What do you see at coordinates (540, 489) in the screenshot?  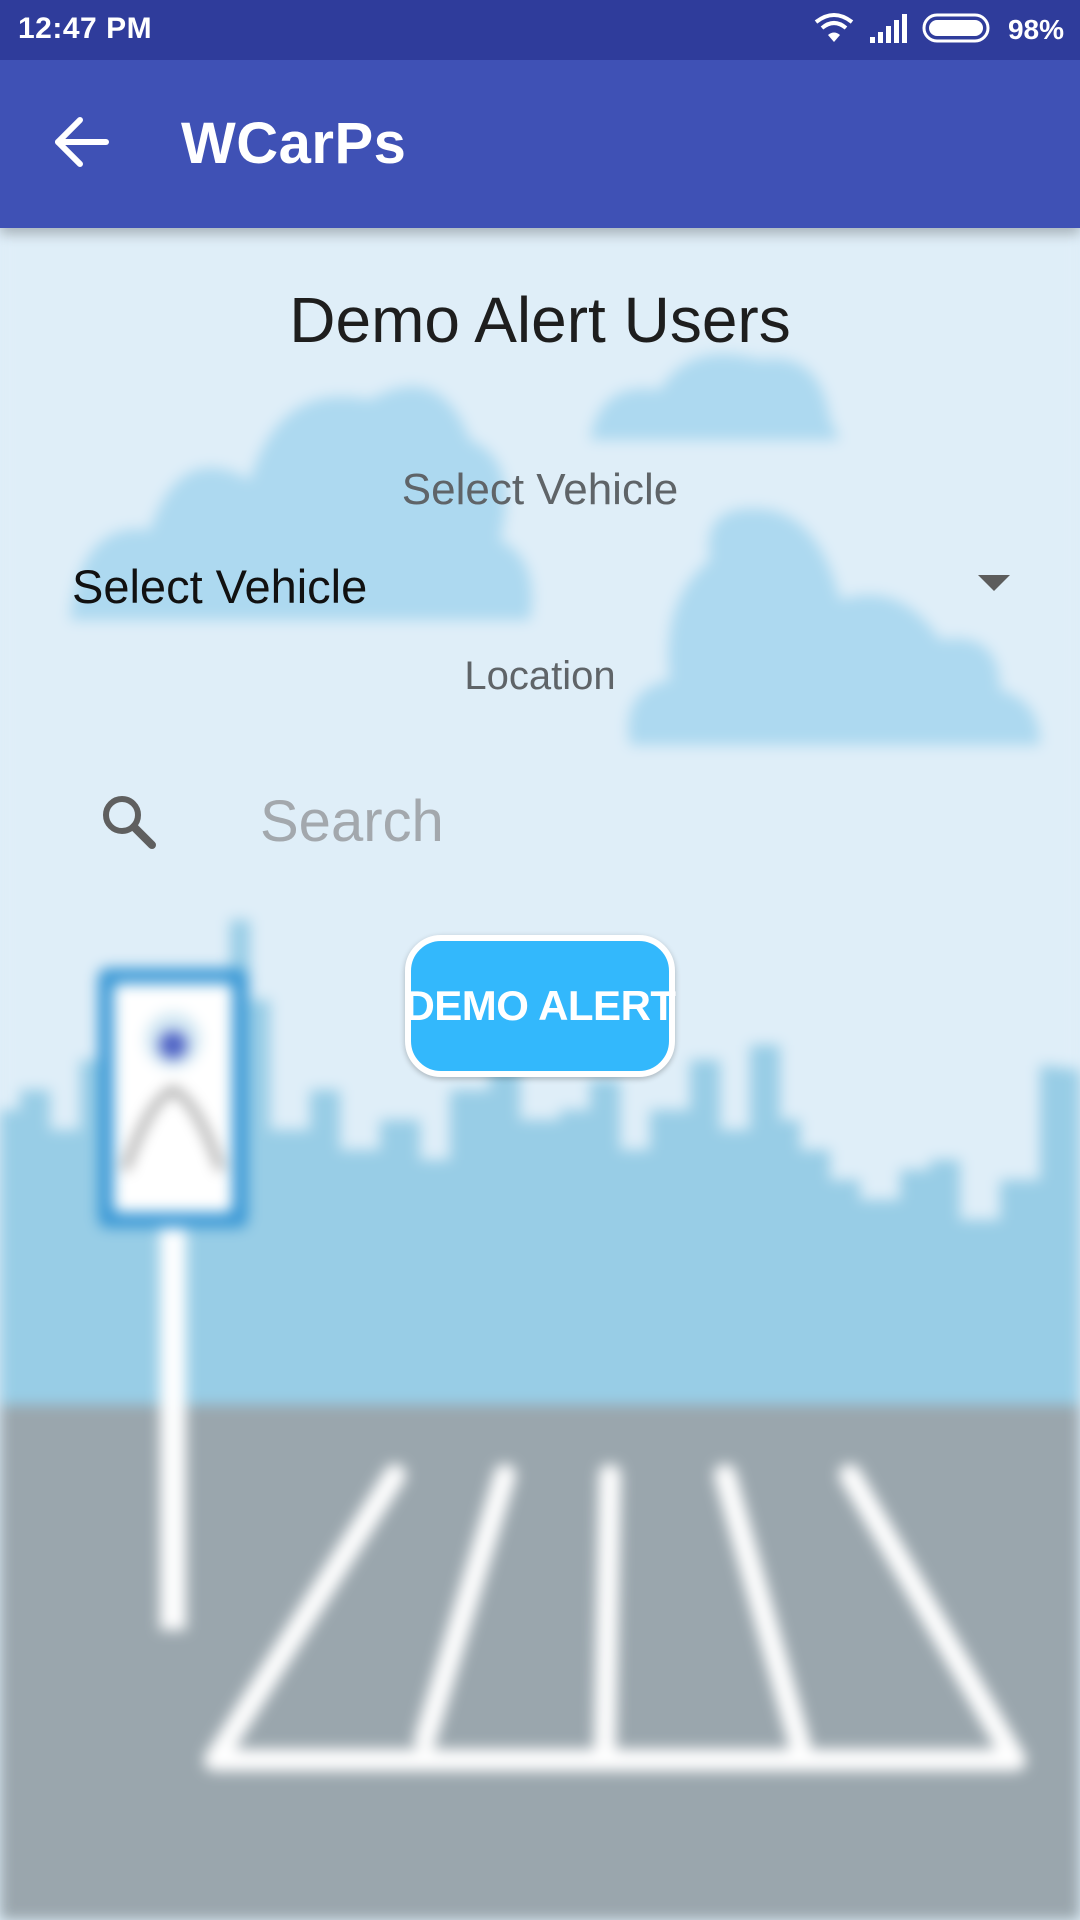 I see `select-vehicle-label: Select Vehicle` at bounding box center [540, 489].